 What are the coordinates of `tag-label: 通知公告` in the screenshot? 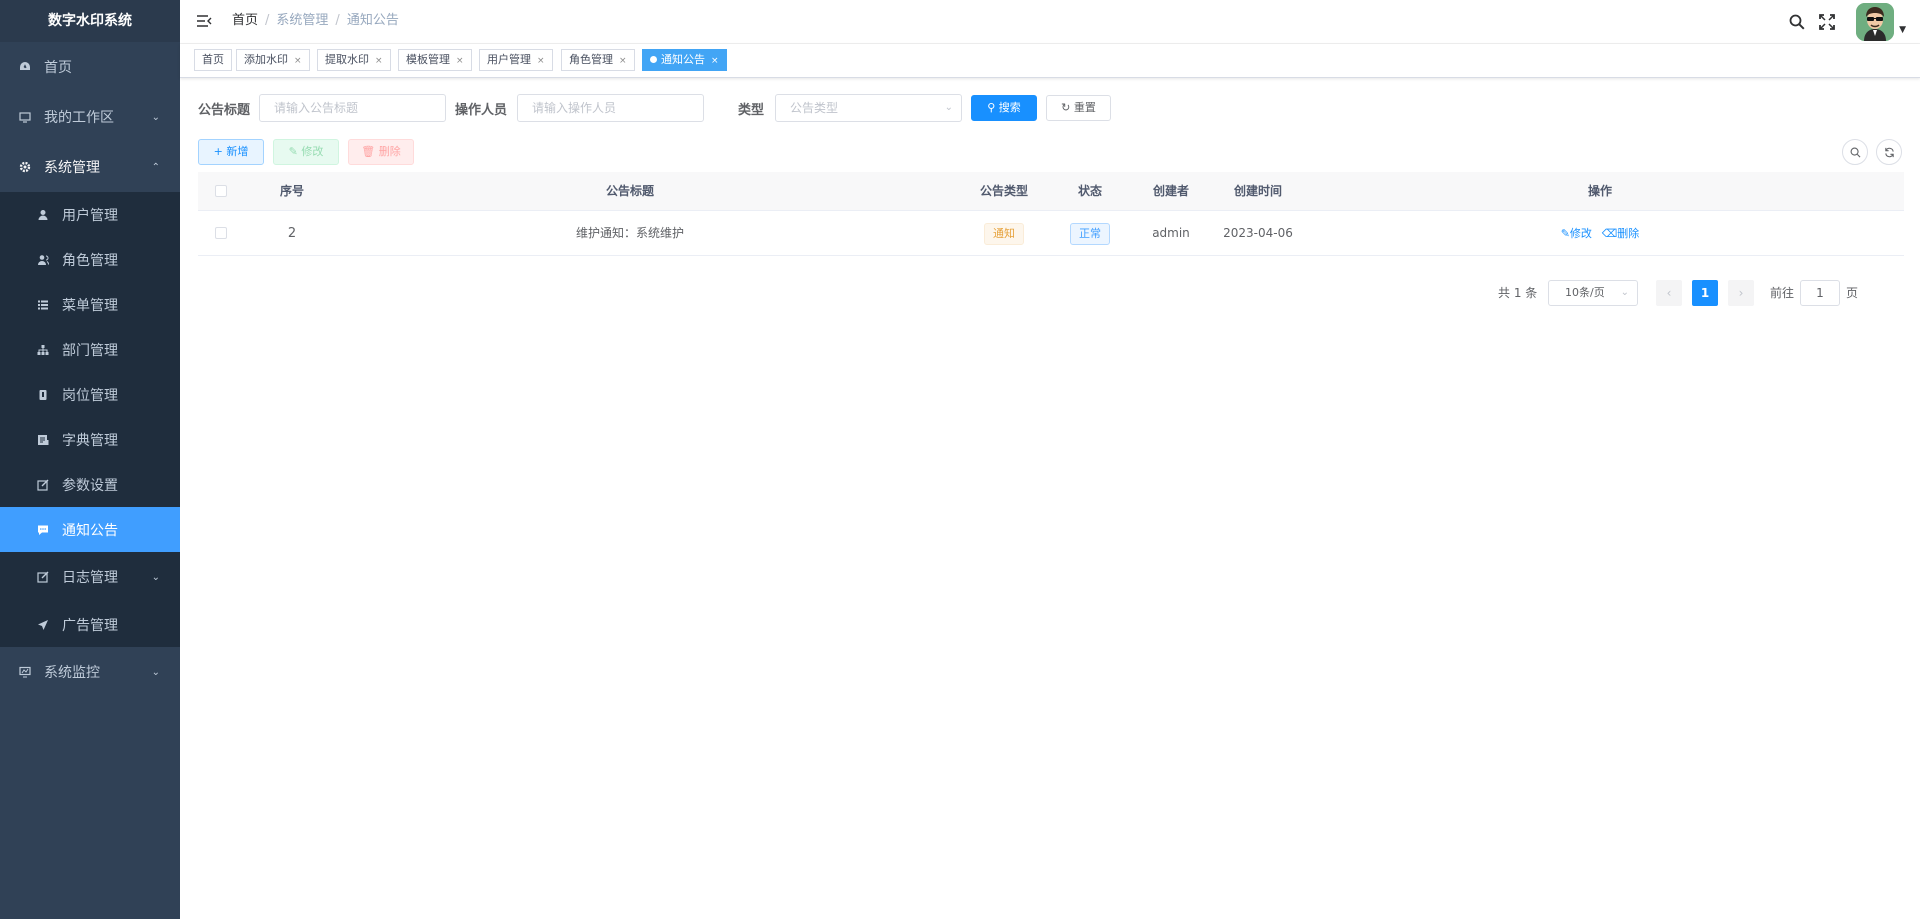 It's located at (683, 59).